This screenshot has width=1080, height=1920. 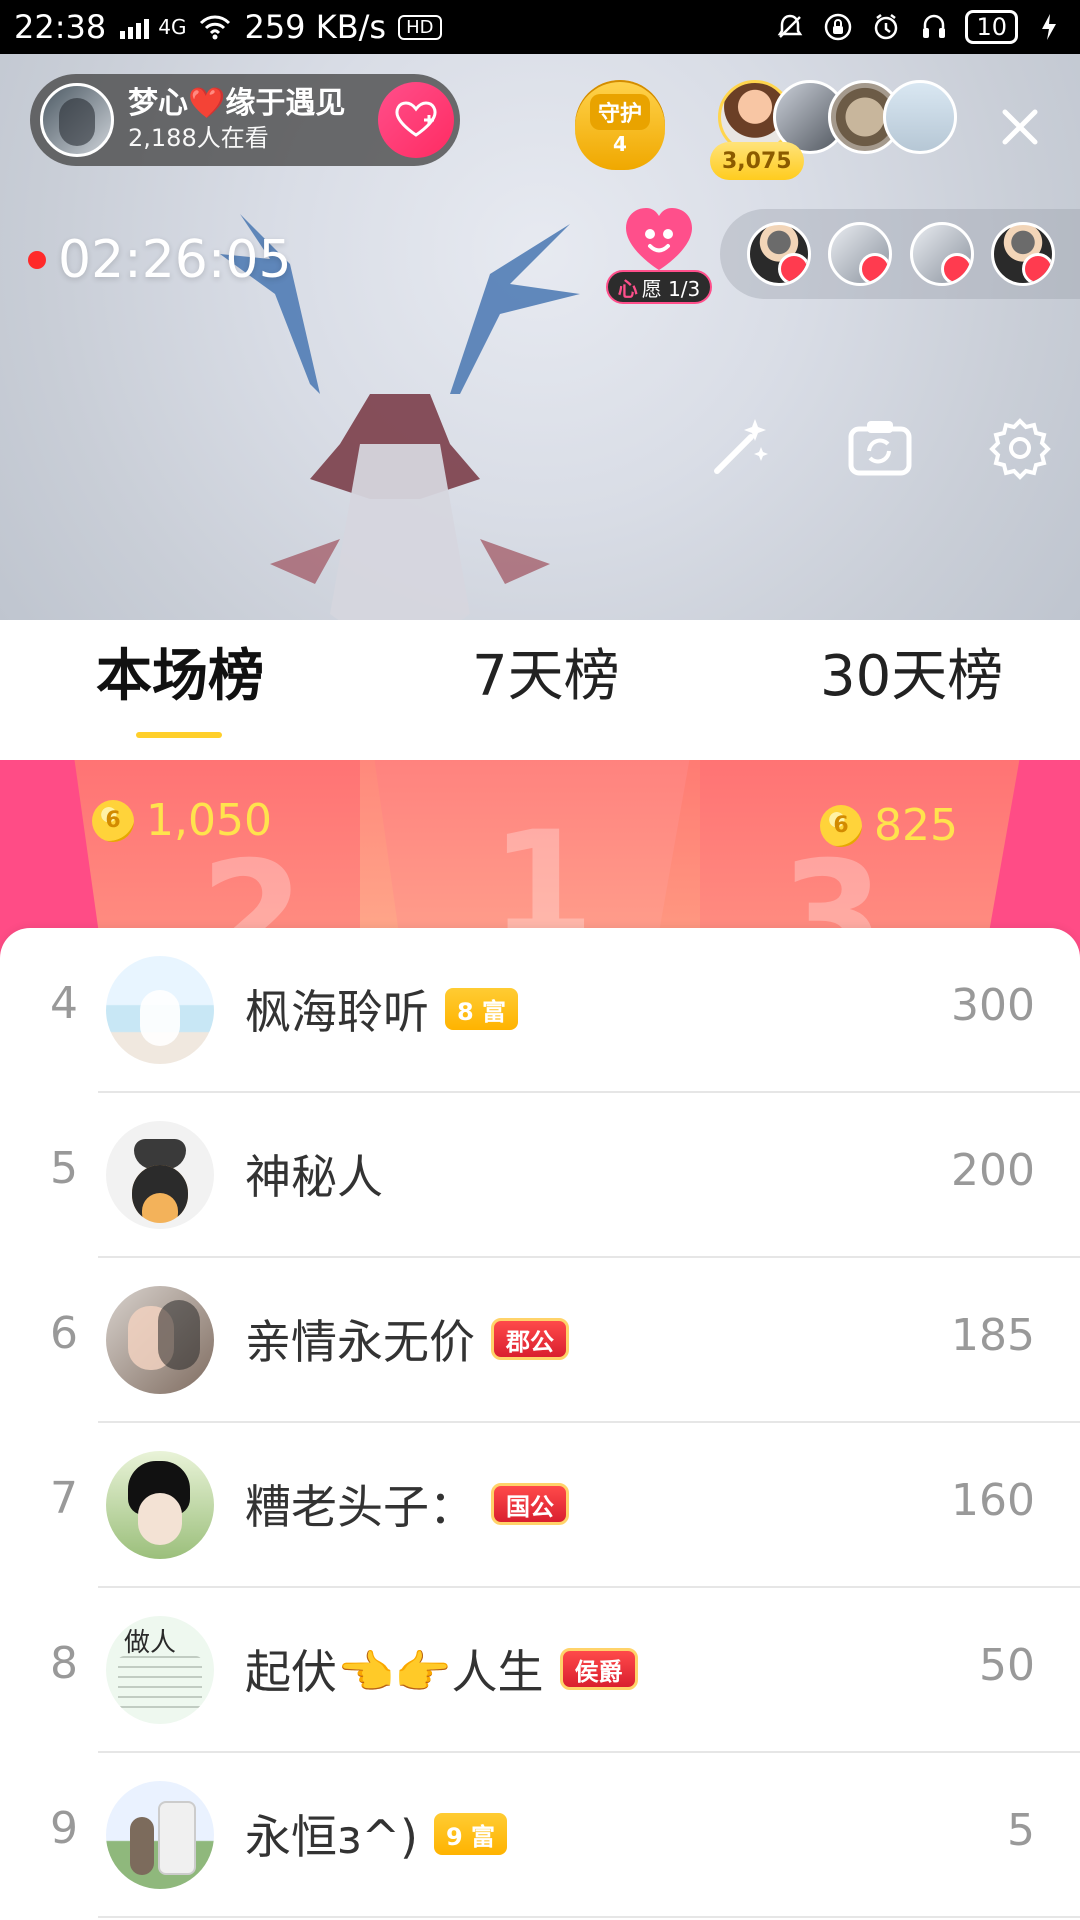 I want to click on magic-button, so click(x=740, y=450).